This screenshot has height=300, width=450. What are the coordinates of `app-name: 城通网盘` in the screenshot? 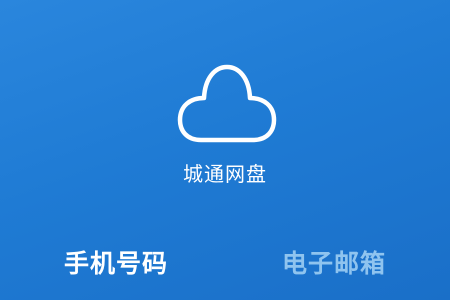 It's located at (225, 174).